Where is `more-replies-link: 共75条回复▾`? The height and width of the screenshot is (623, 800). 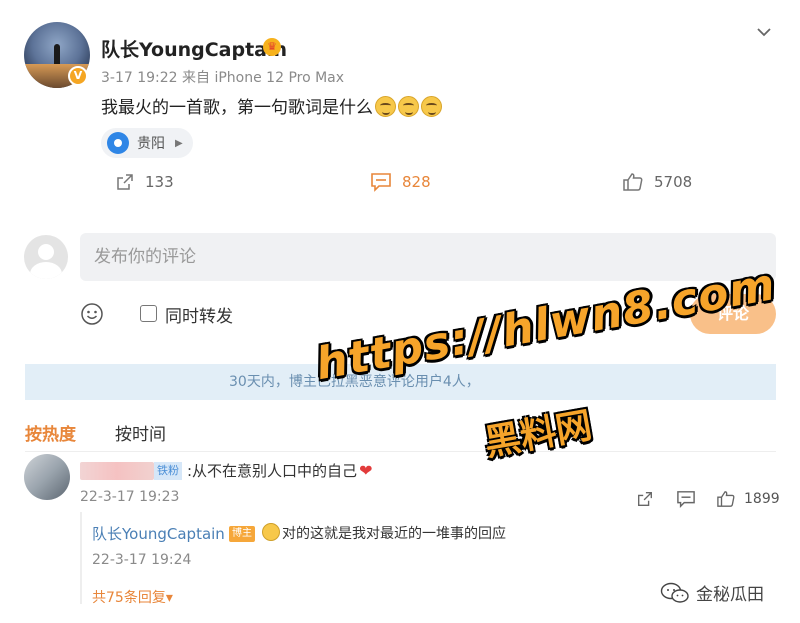
more-replies-link: 共75条回复▾ is located at coordinates (132, 597).